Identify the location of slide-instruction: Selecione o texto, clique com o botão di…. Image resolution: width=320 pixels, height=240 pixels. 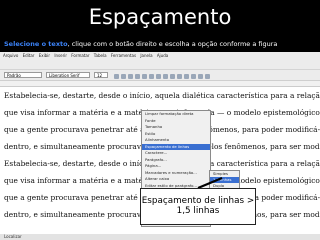
(162, 44).